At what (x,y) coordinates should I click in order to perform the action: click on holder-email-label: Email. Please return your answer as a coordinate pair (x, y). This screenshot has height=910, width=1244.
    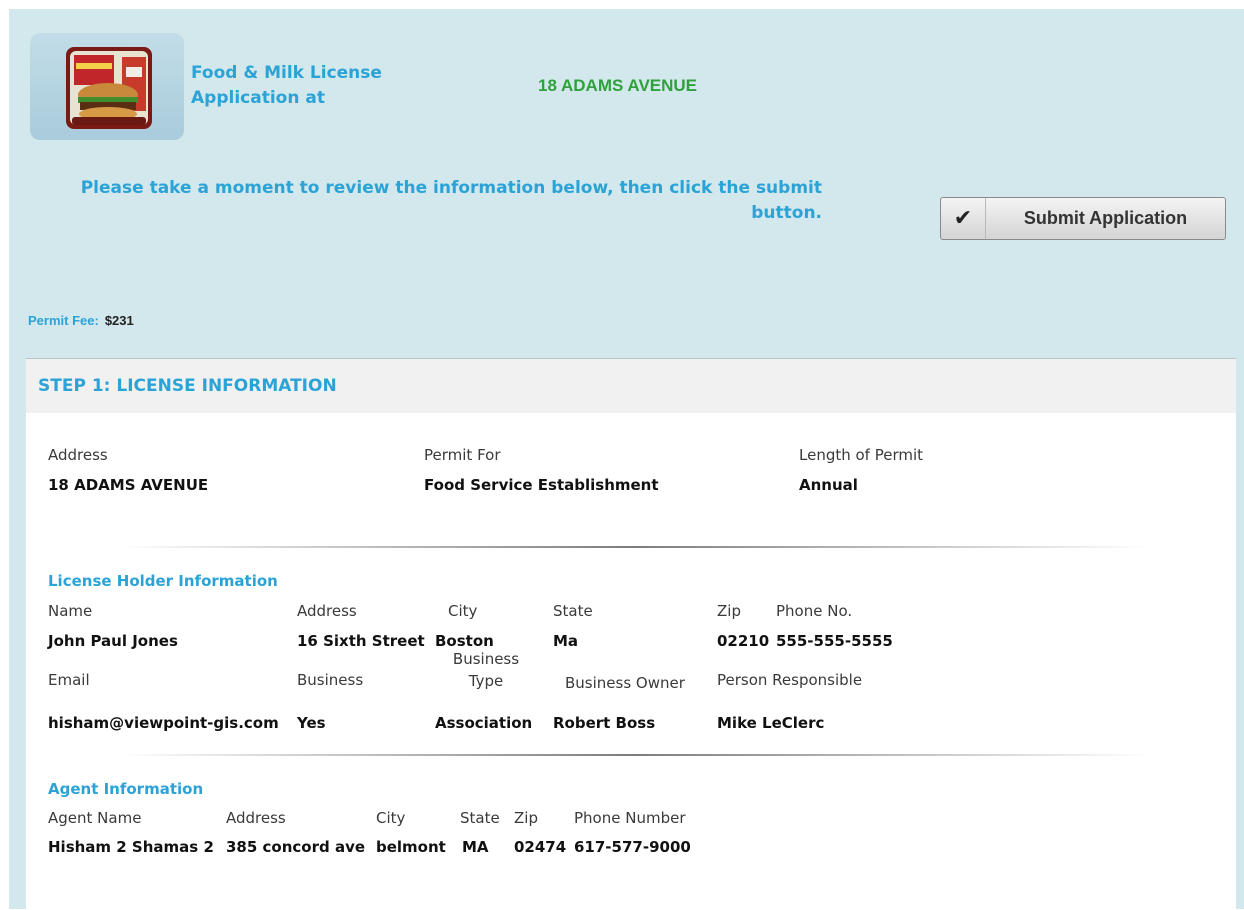
    Looking at the image, I should click on (69, 680).